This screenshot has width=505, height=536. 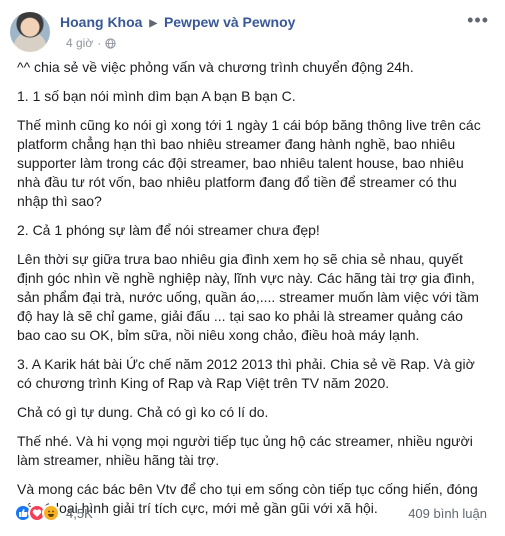 What do you see at coordinates (252, 514) in the screenshot?
I see `post-footer: 4,5K 409 bình luận` at bounding box center [252, 514].